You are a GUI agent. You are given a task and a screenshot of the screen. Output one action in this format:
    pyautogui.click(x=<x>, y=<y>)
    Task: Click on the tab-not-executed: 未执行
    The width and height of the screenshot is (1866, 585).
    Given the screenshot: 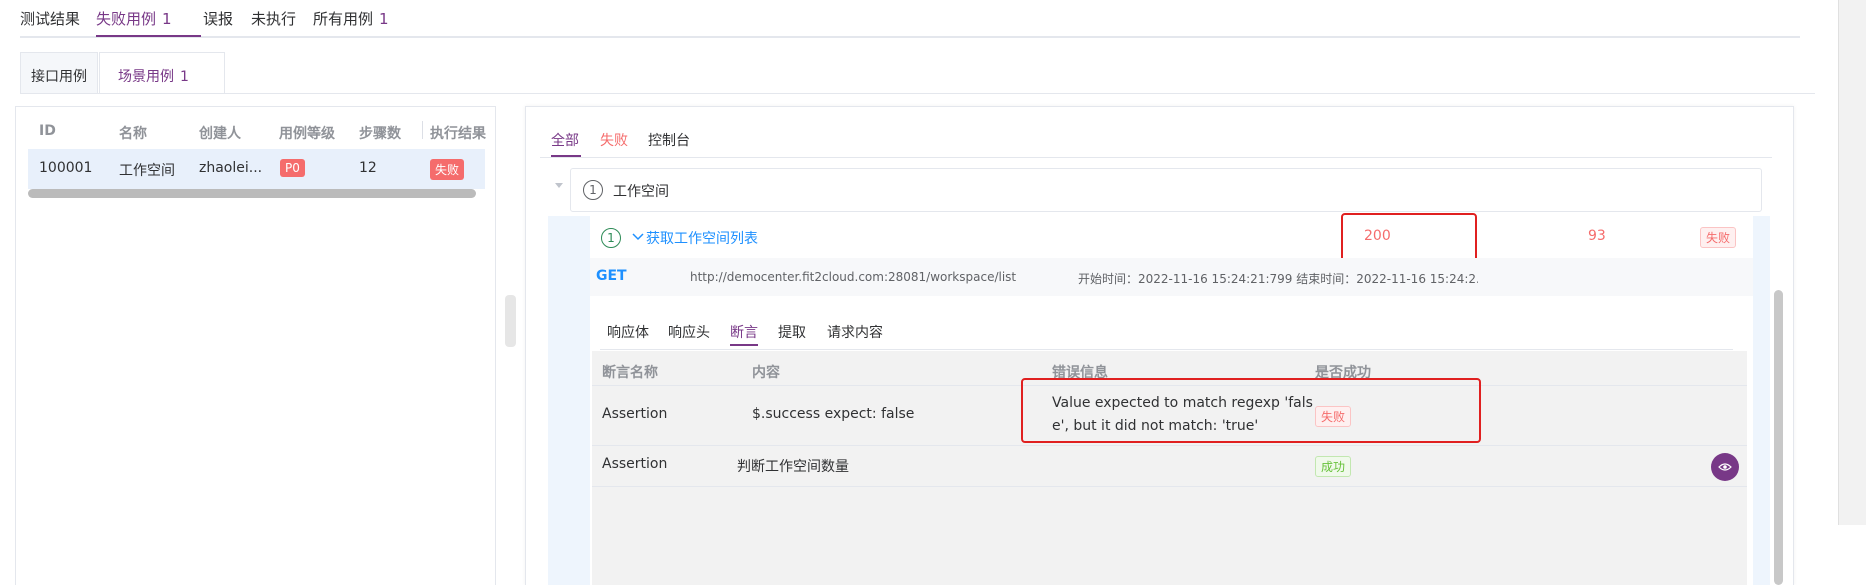 What is the action you would take?
    pyautogui.click(x=273, y=18)
    